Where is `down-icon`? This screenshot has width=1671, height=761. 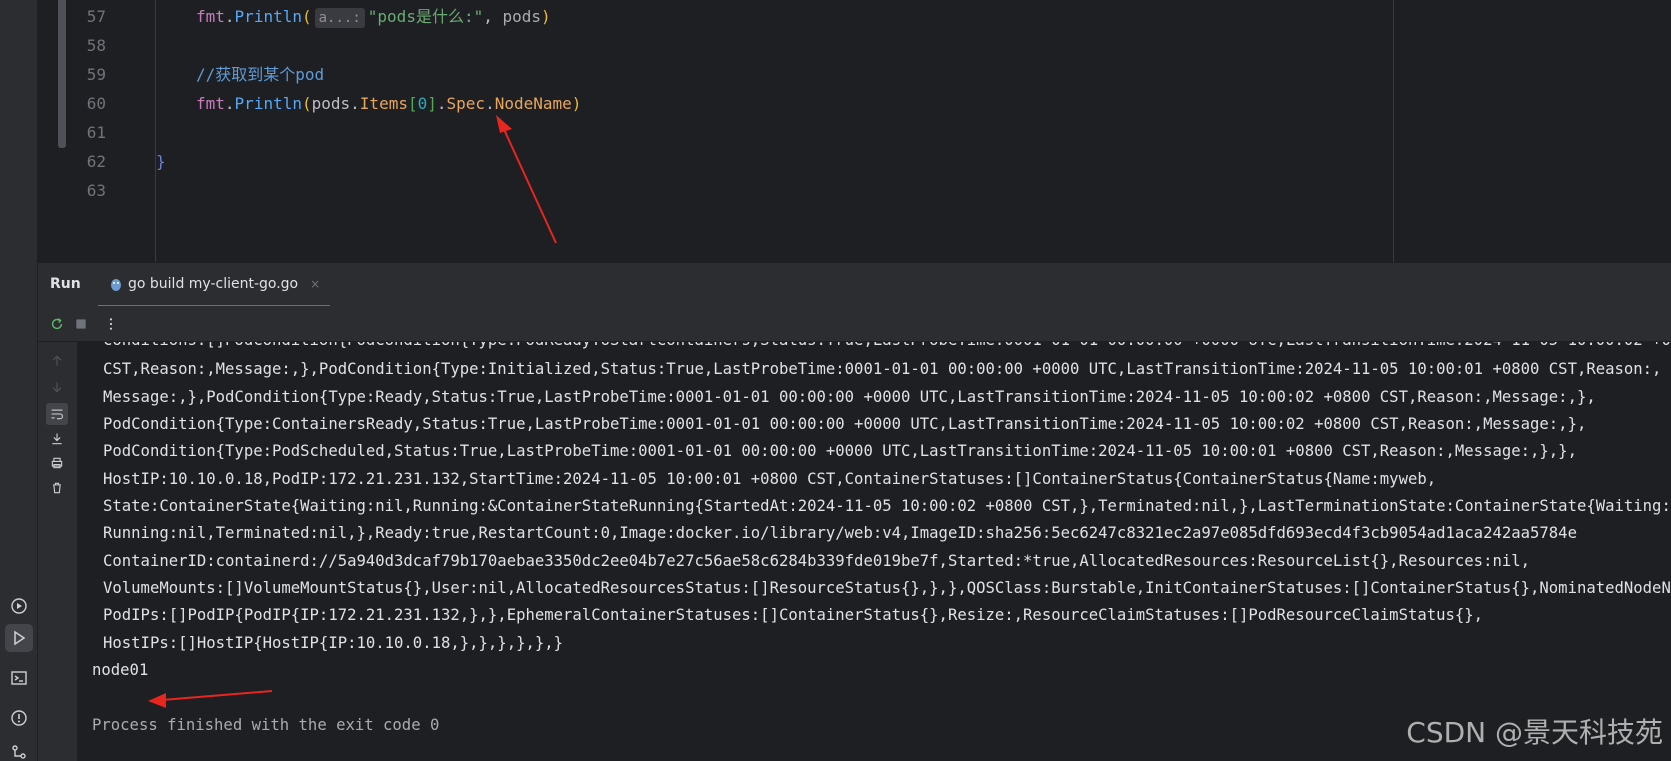 down-icon is located at coordinates (57, 387).